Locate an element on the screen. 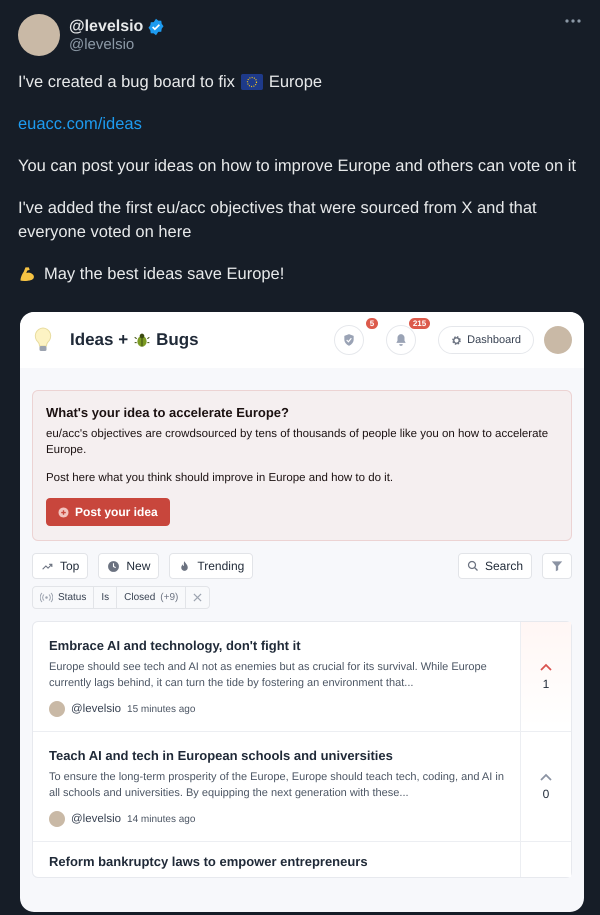 This screenshot has width=600, height=915. funnel-icon is located at coordinates (557, 566).